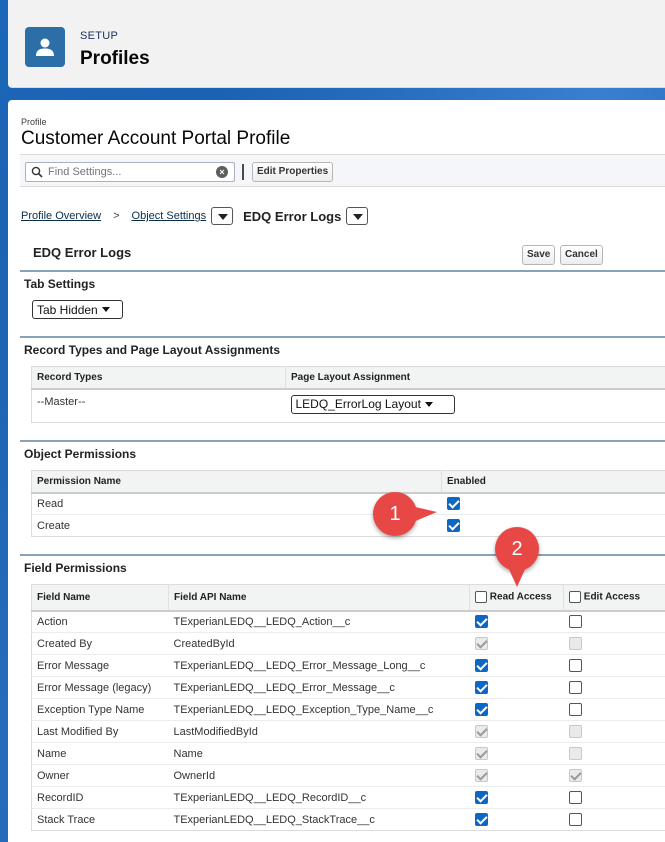  What do you see at coordinates (319, 687) in the screenshot?
I see `field-api-name-cell: TExperianLEDQ__LEDQ_Error_Message__c` at bounding box center [319, 687].